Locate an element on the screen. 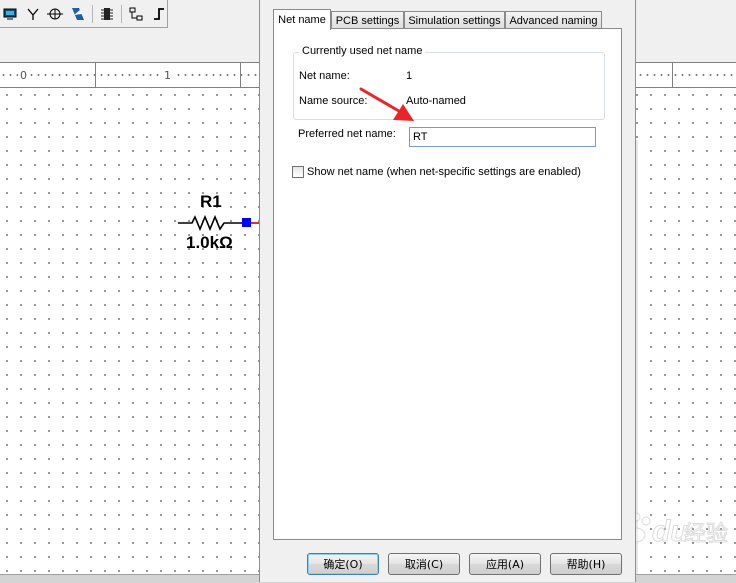  pin-marker is located at coordinates (246, 222).